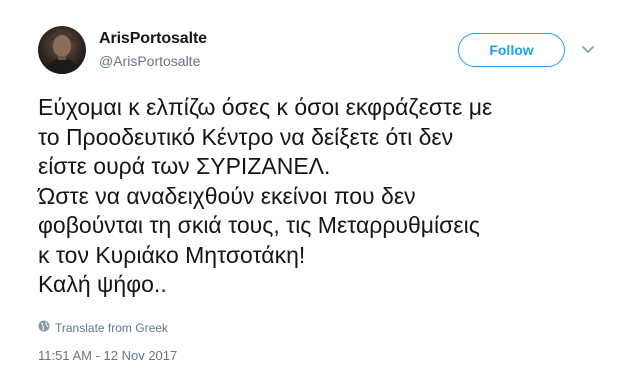 This screenshot has height=372, width=625. I want to click on tweet-timestamp: 11:51 AM - 12 Nov 2017, so click(107, 355).